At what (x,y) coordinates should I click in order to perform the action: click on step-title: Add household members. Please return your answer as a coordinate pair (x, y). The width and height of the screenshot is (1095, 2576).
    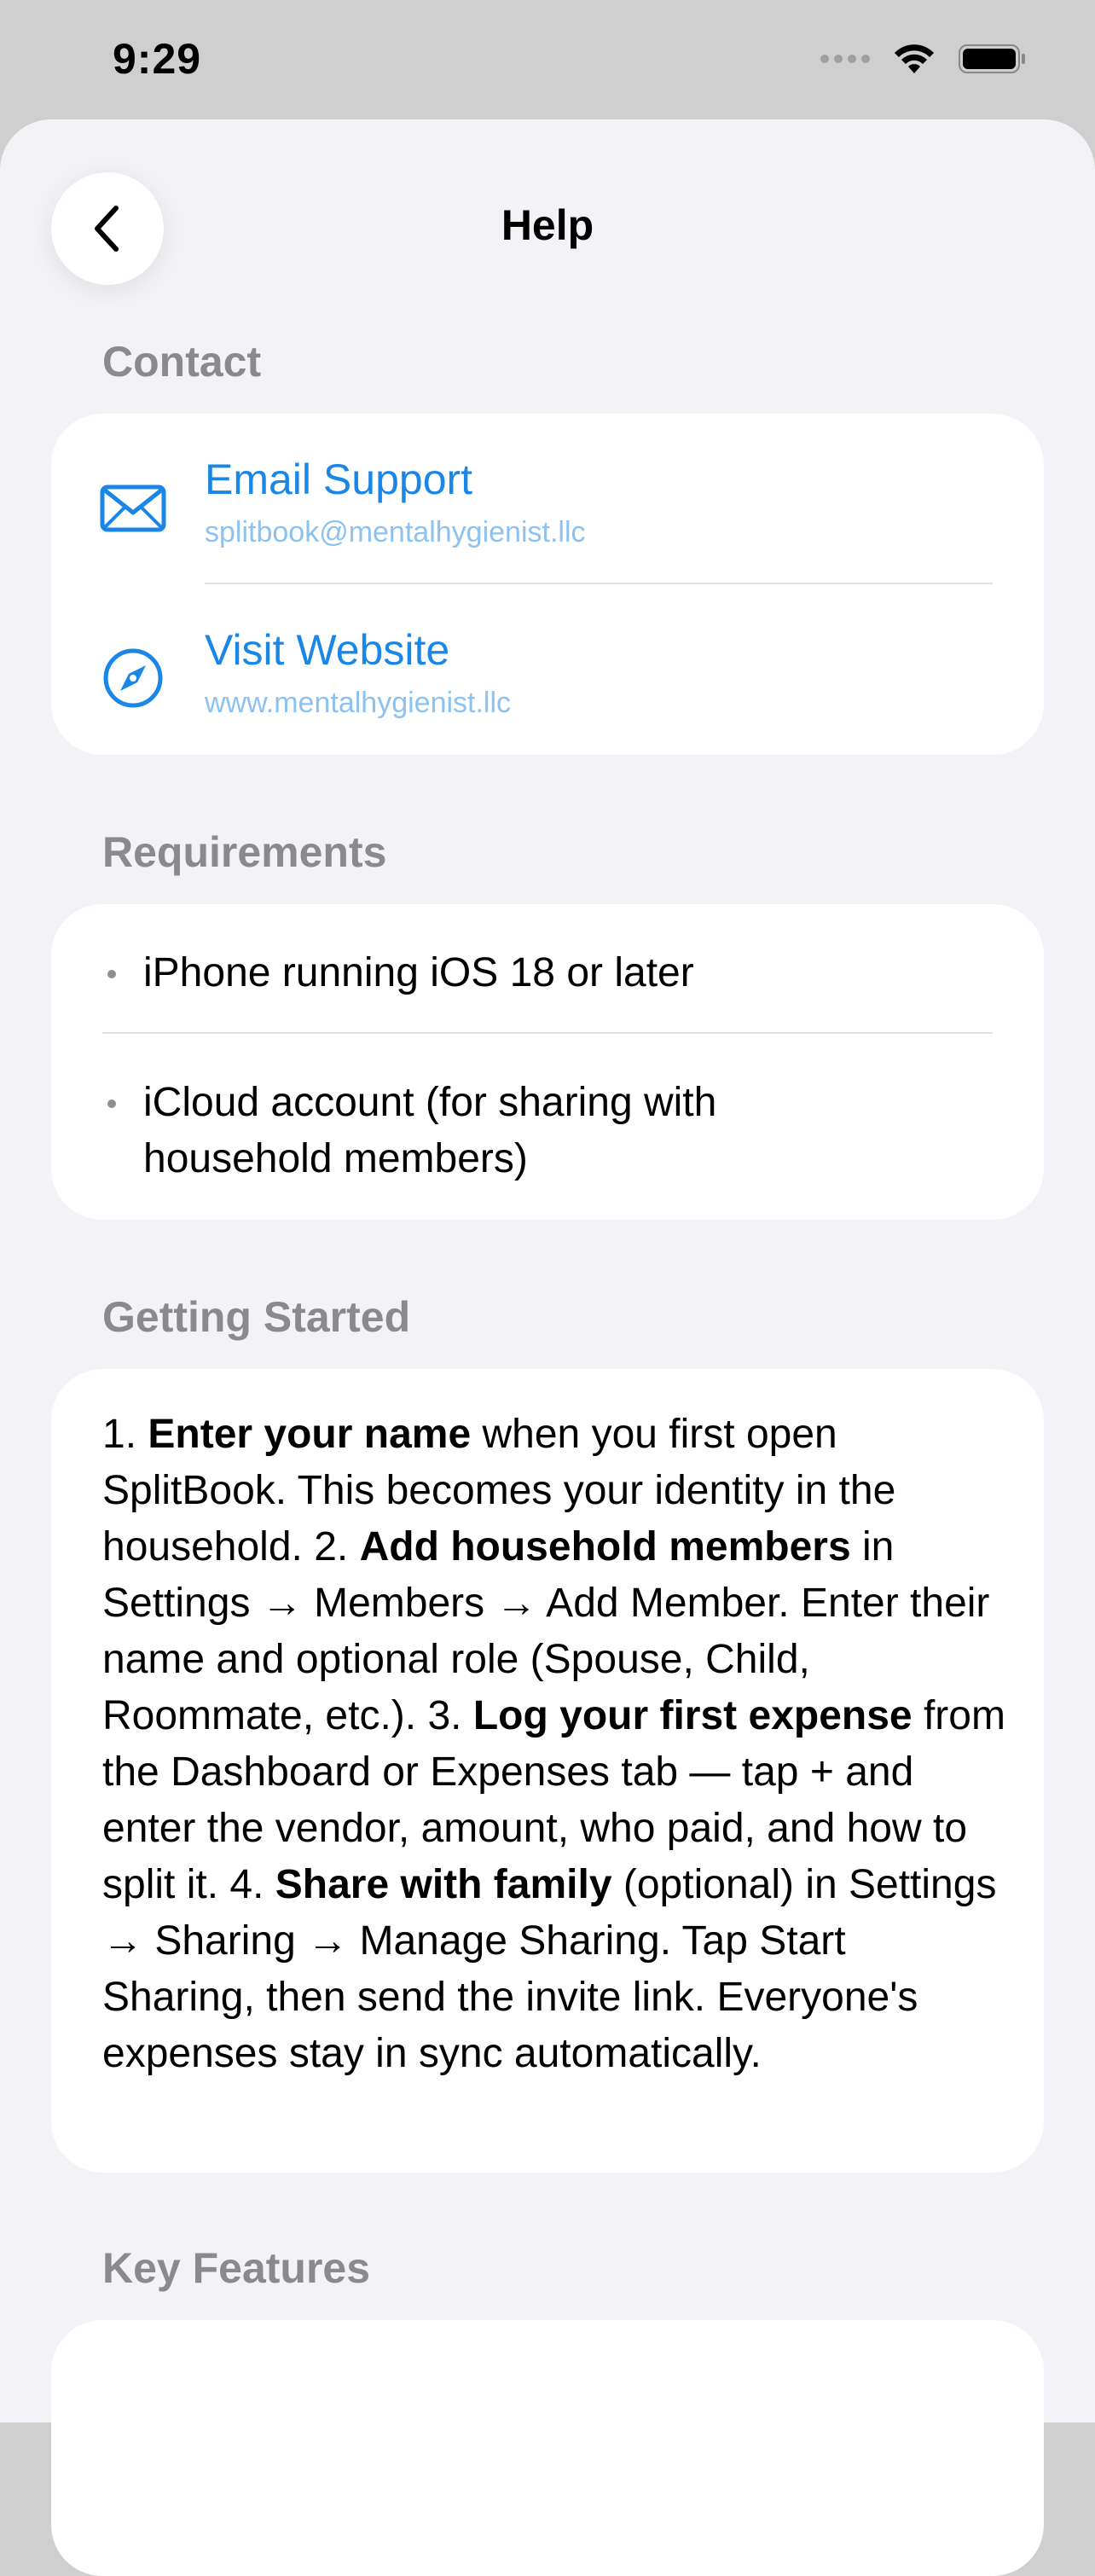
    Looking at the image, I should click on (605, 1546).